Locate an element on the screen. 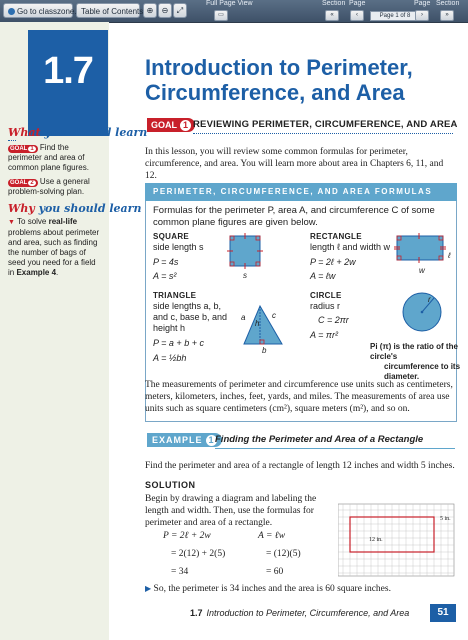 The width and height of the screenshot is (468, 640). page-indicator: Page 1 of 8 is located at coordinates (395, 16).